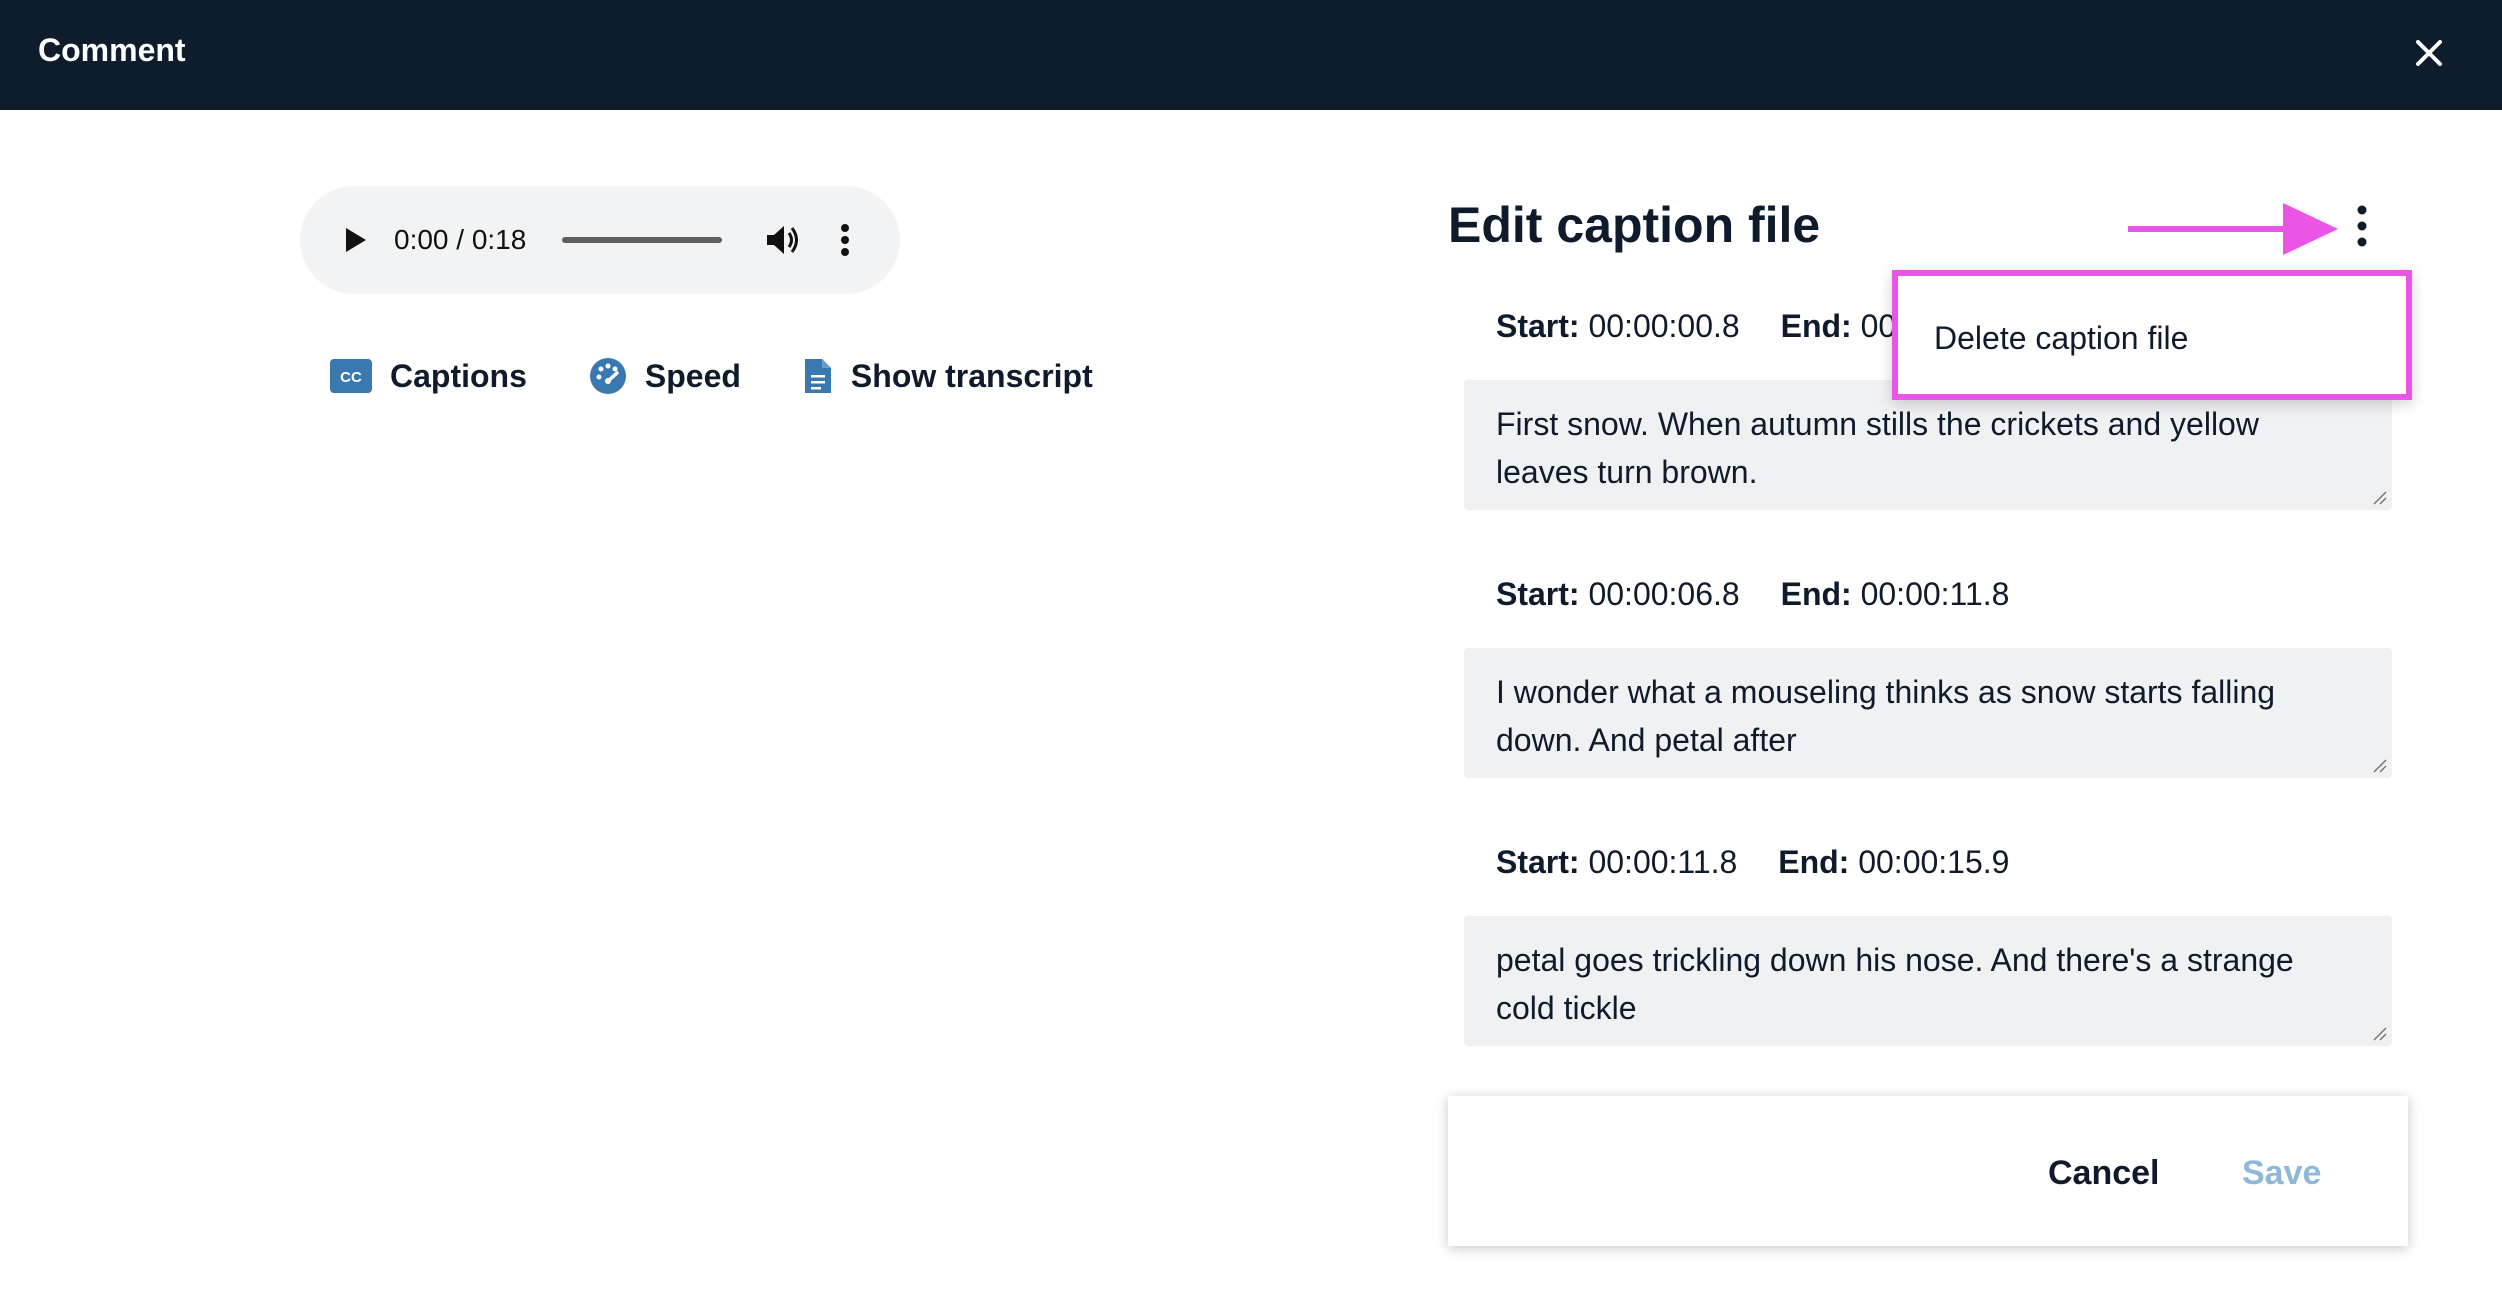 The height and width of the screenshot is (1296, 2502). I want to click on delete-caption-file-menu-item: Delete caption file, so click(2061, 338).